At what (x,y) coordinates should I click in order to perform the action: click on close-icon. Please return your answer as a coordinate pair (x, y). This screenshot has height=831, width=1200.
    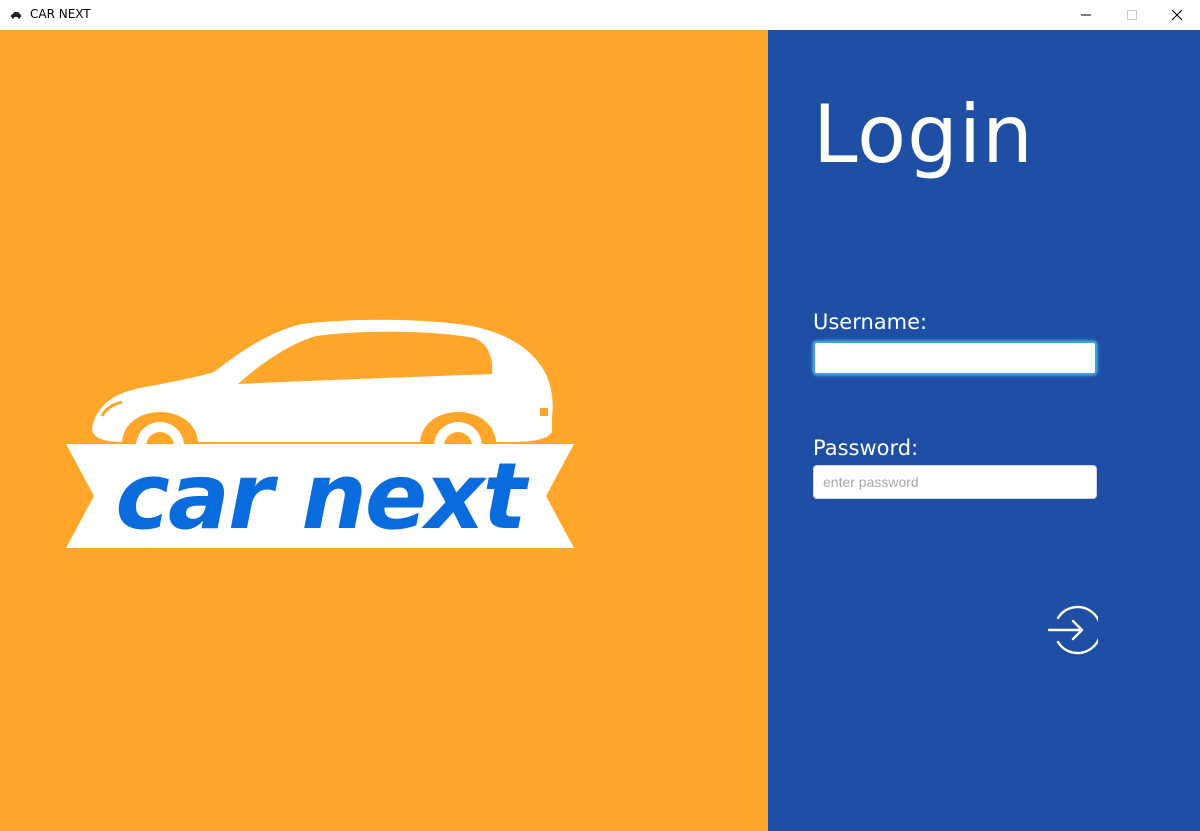
    Looking at the image, I should click on (1177, 15).